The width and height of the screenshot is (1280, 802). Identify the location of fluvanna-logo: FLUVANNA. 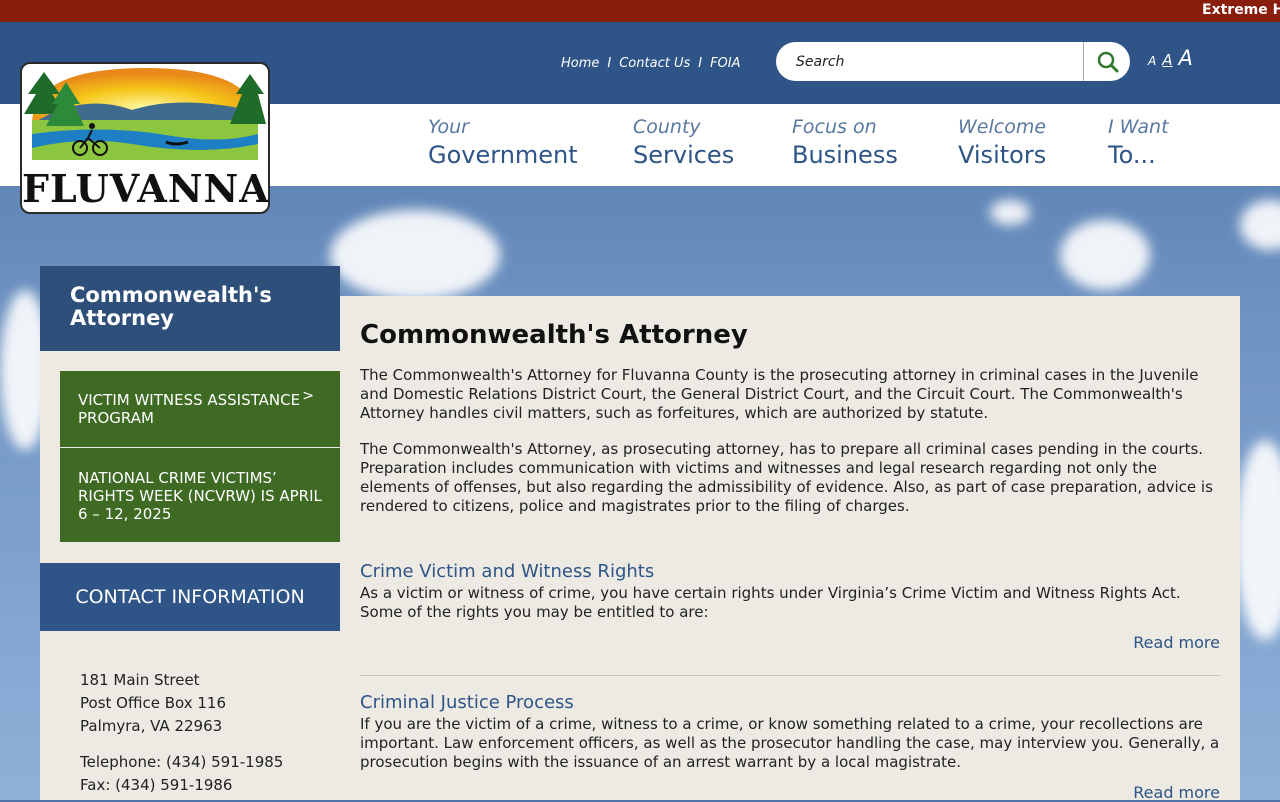
(145, 138).